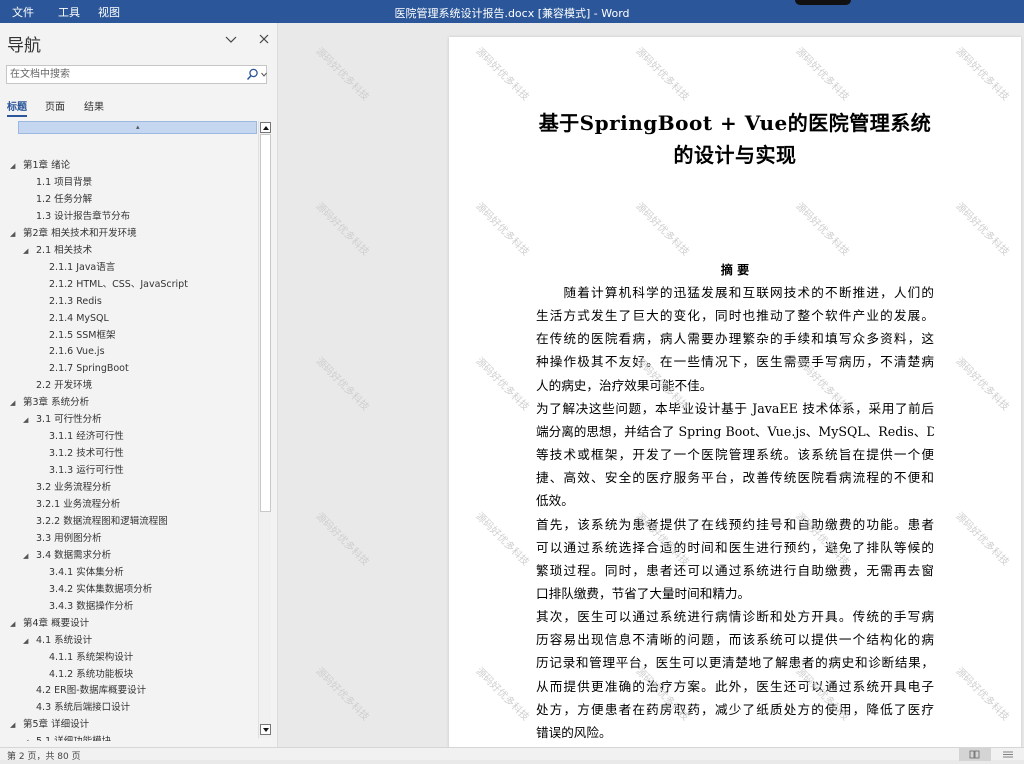  I want to click on paragraph-line: 从而提供更准确的治疗方案。此外，医生还可以通过系统开具电子, so click(735, 686).